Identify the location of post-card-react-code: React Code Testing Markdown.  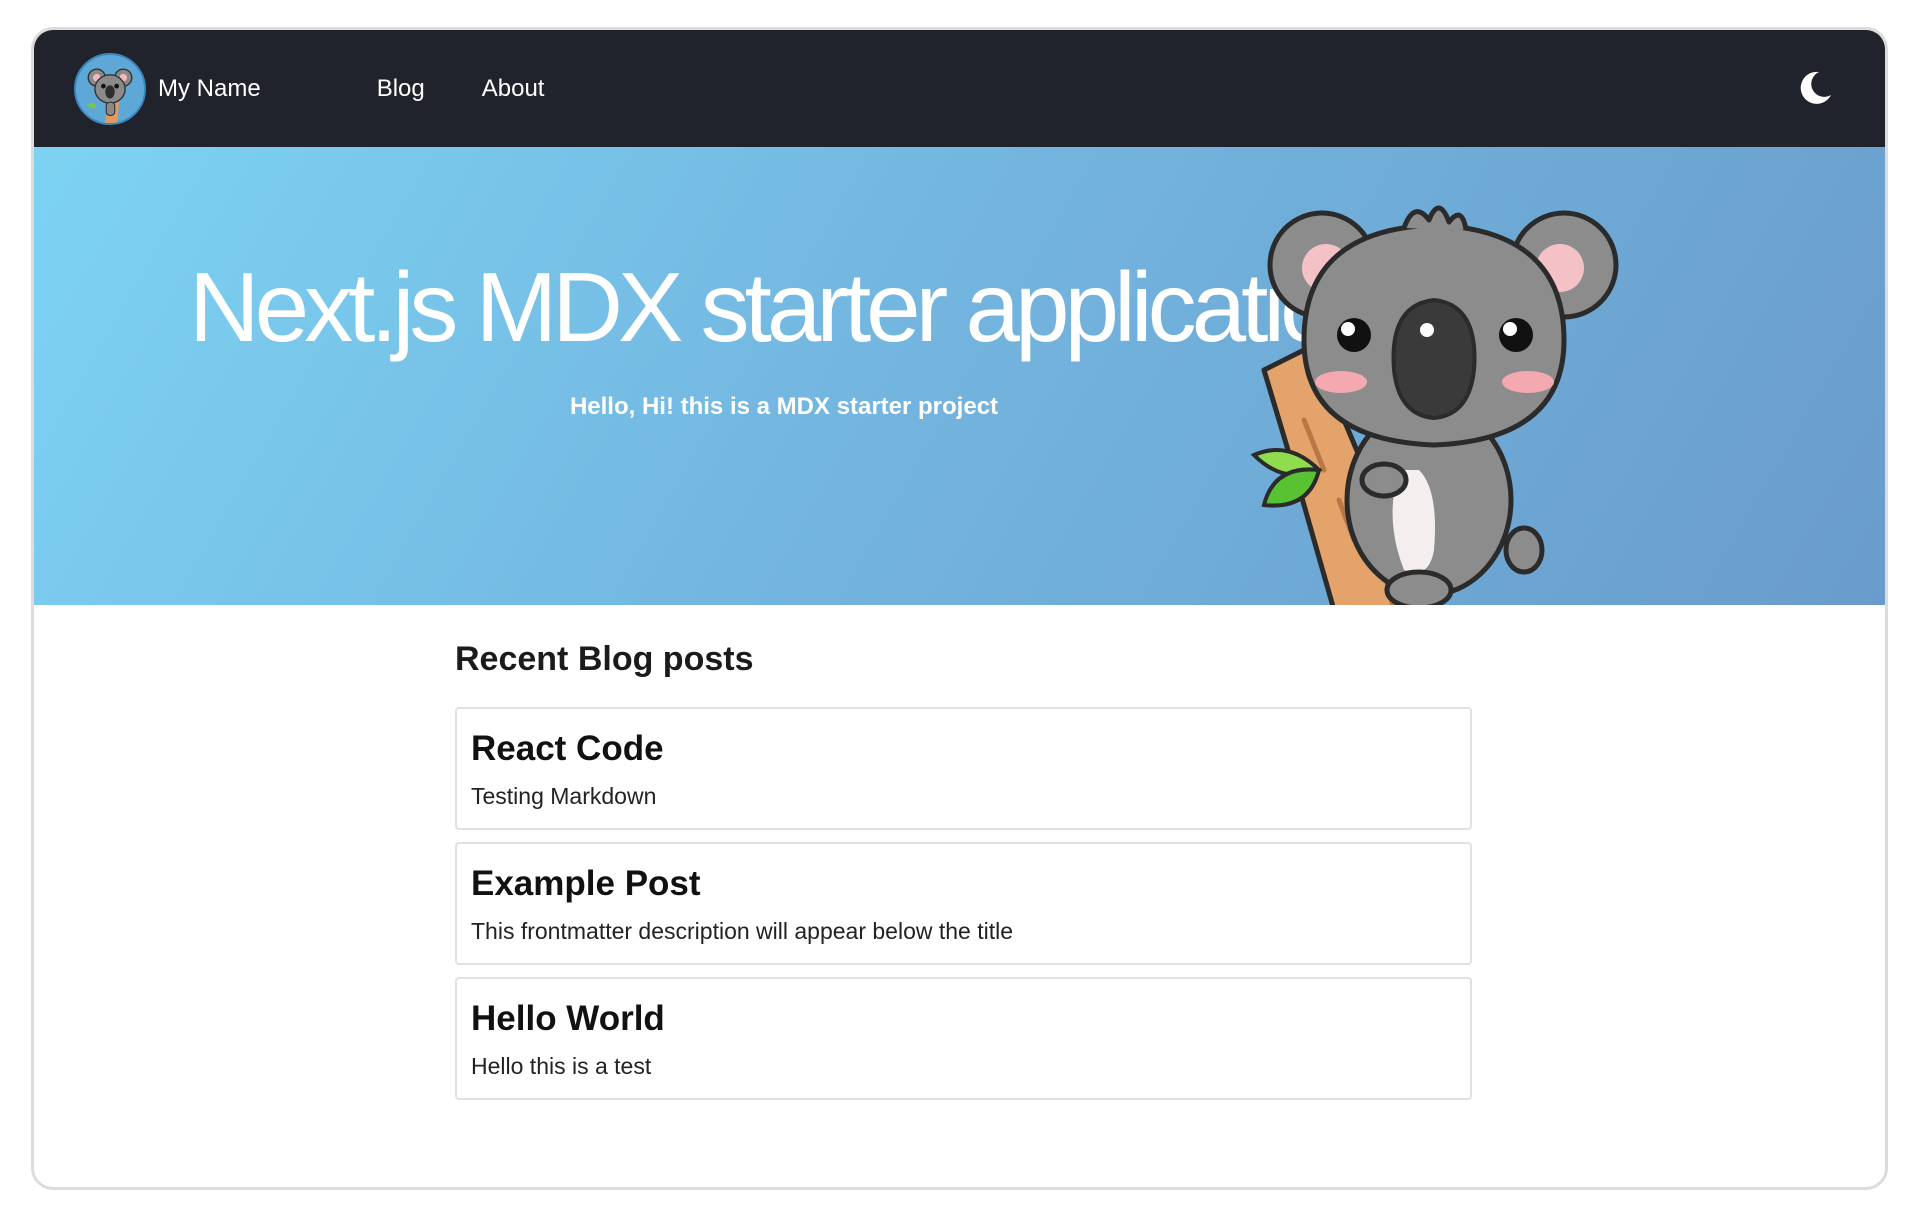
(963, 768).